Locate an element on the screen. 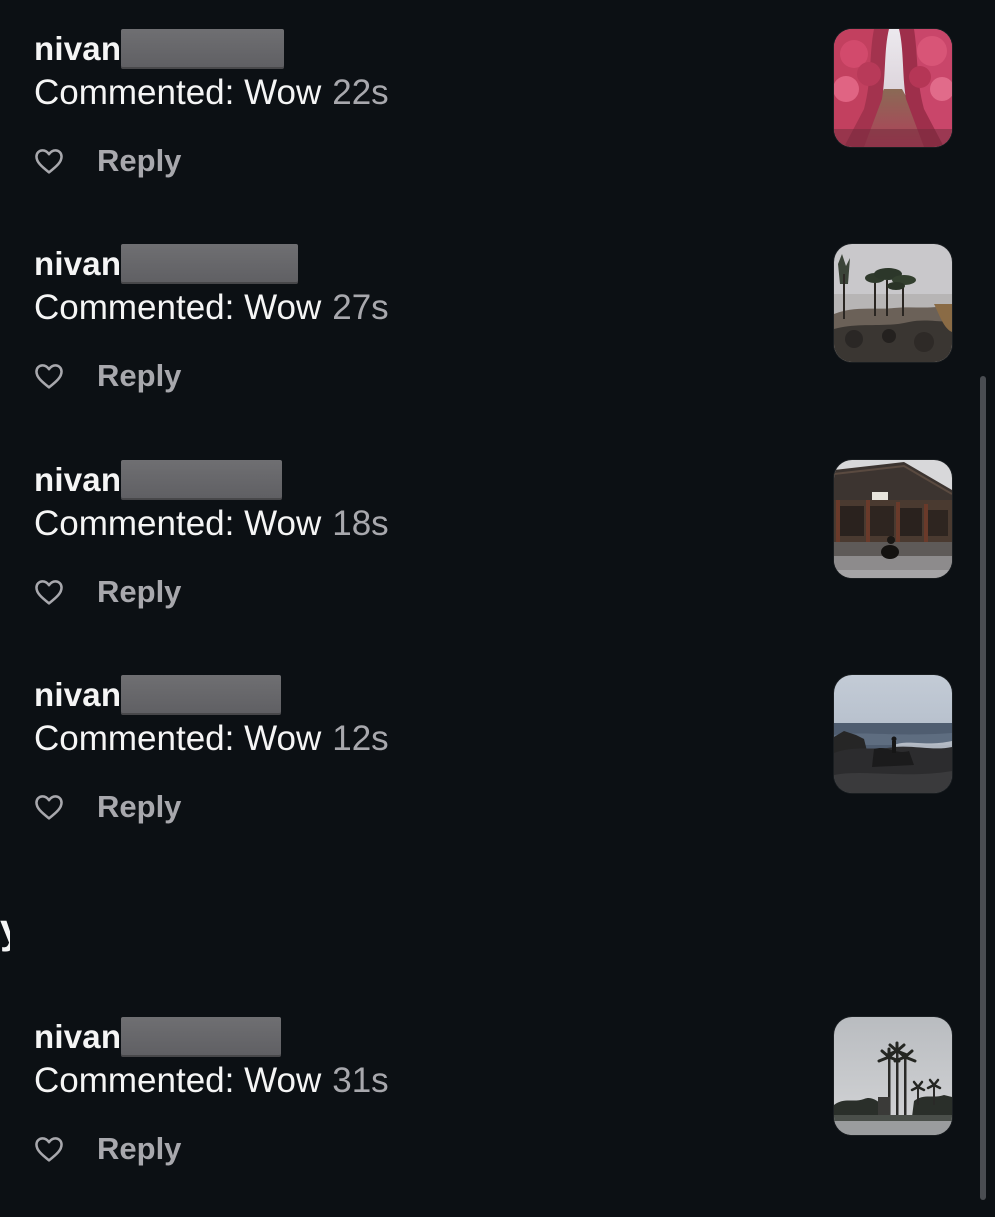 Image resolution: width=995 pixels, height=1217 pixels. comment-line: Commented: Wow 18s is located at coordinates (211, 524).